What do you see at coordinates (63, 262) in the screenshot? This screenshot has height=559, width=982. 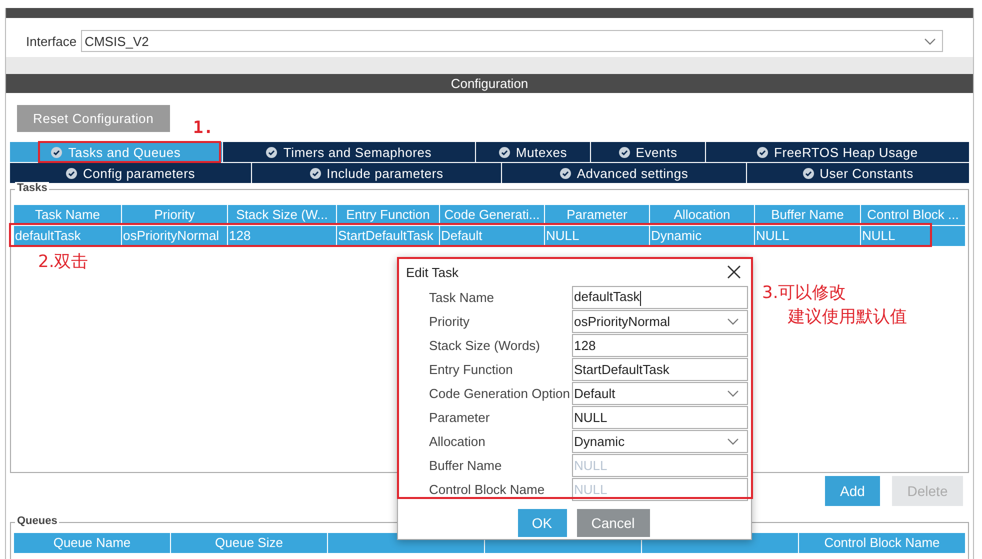 I see `annotation-text: 2.双击` at bounding box center [63, 262].